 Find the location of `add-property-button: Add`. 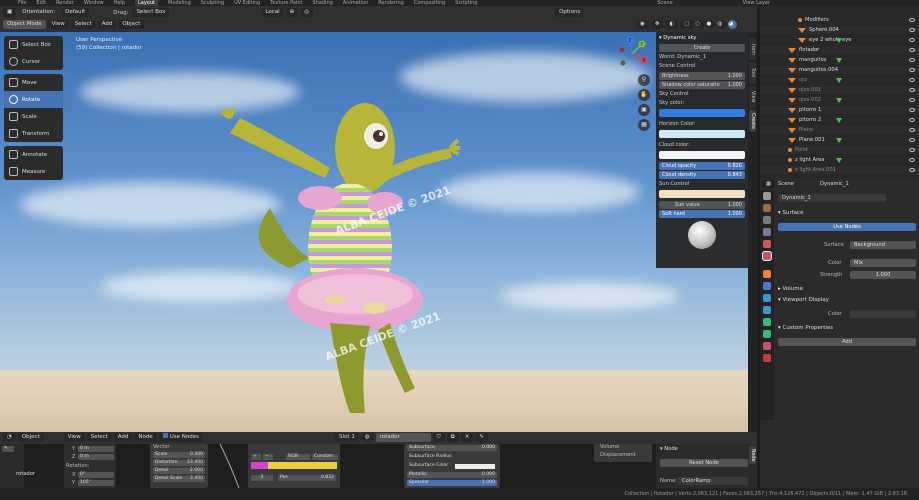

add-property-button: Add is located at coordinates (847, 342).